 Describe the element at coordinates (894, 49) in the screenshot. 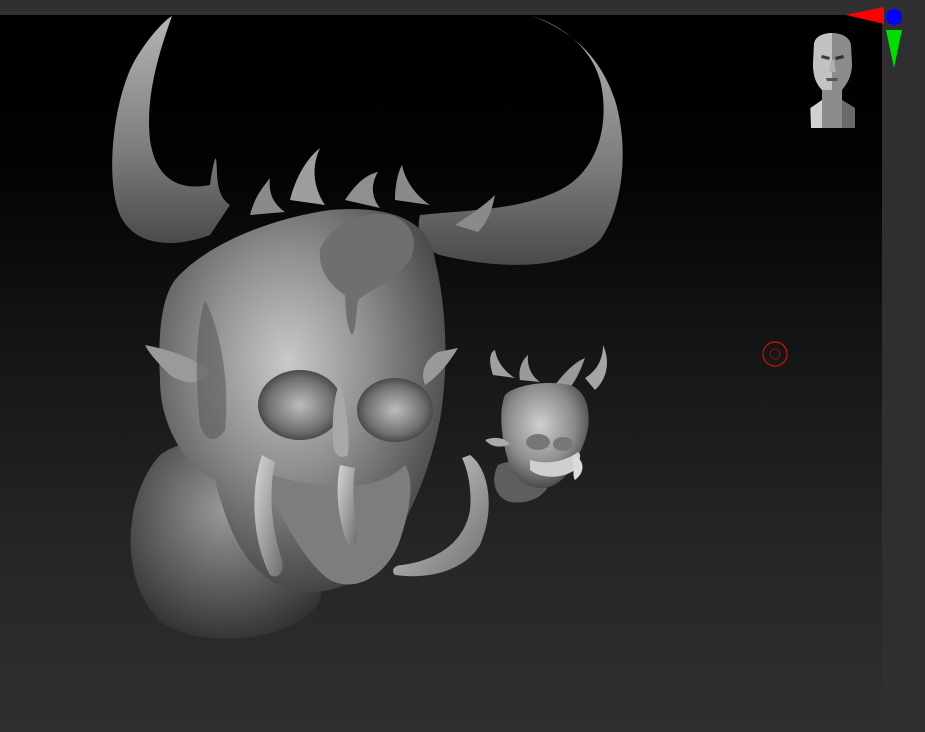

I see `y-axis-arrow-icon` at that location.